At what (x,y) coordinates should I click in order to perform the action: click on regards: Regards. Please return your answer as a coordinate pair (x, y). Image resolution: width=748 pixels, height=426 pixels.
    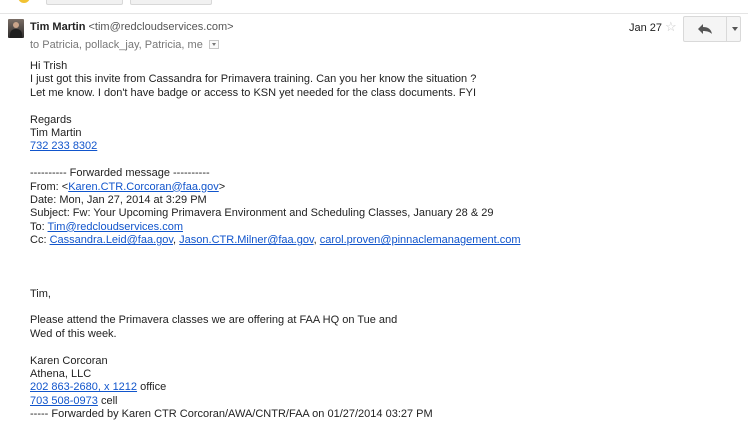
    Looking at the image, I should click on (51, 119).